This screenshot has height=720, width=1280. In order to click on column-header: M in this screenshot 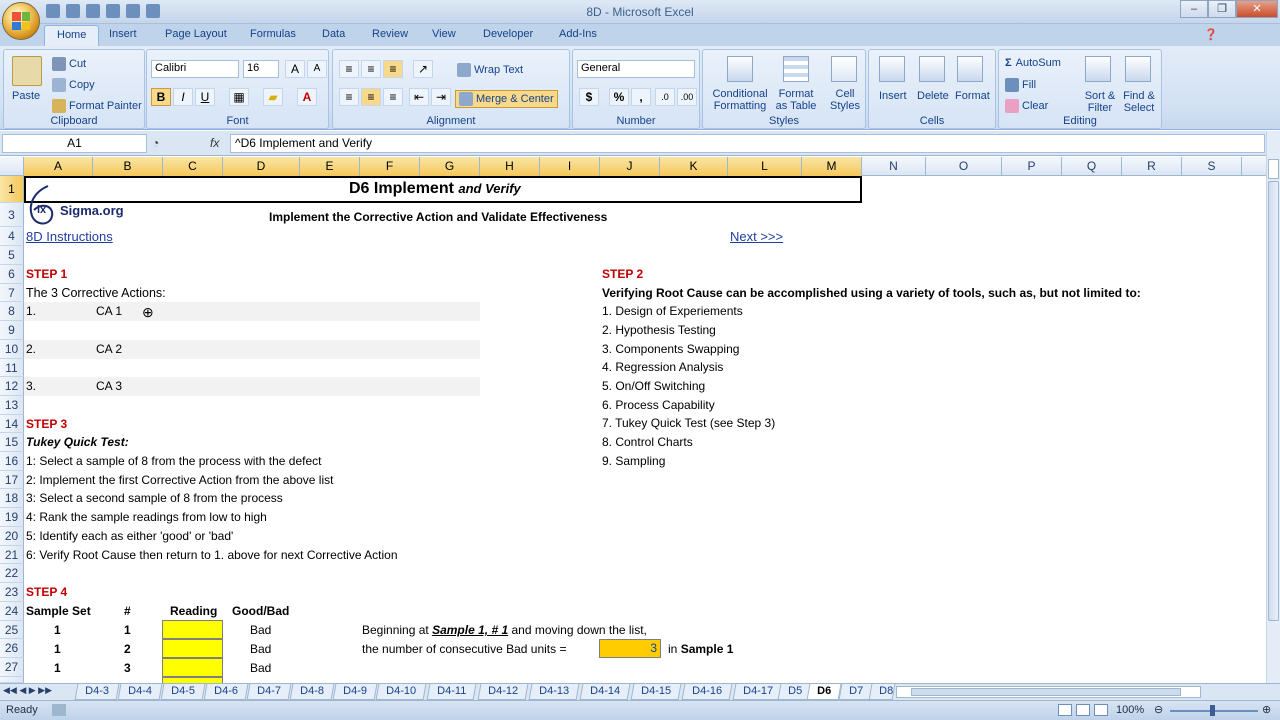, I will do `click(832, 166)`.